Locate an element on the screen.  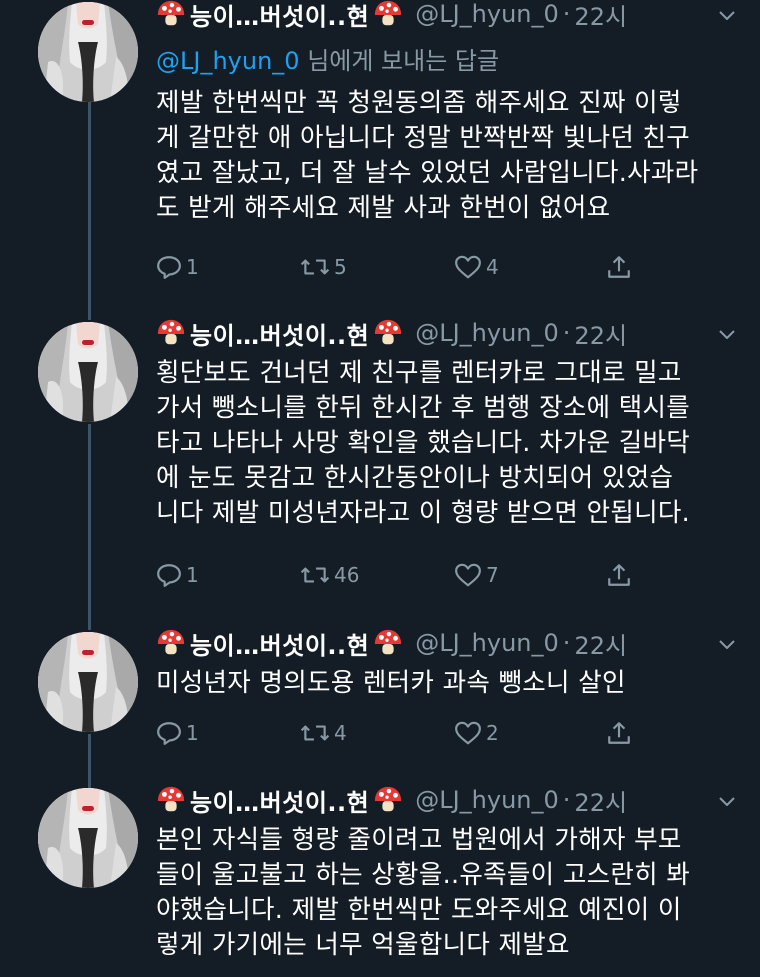
retweet-button: 4 is located at coordinates (323, 733).